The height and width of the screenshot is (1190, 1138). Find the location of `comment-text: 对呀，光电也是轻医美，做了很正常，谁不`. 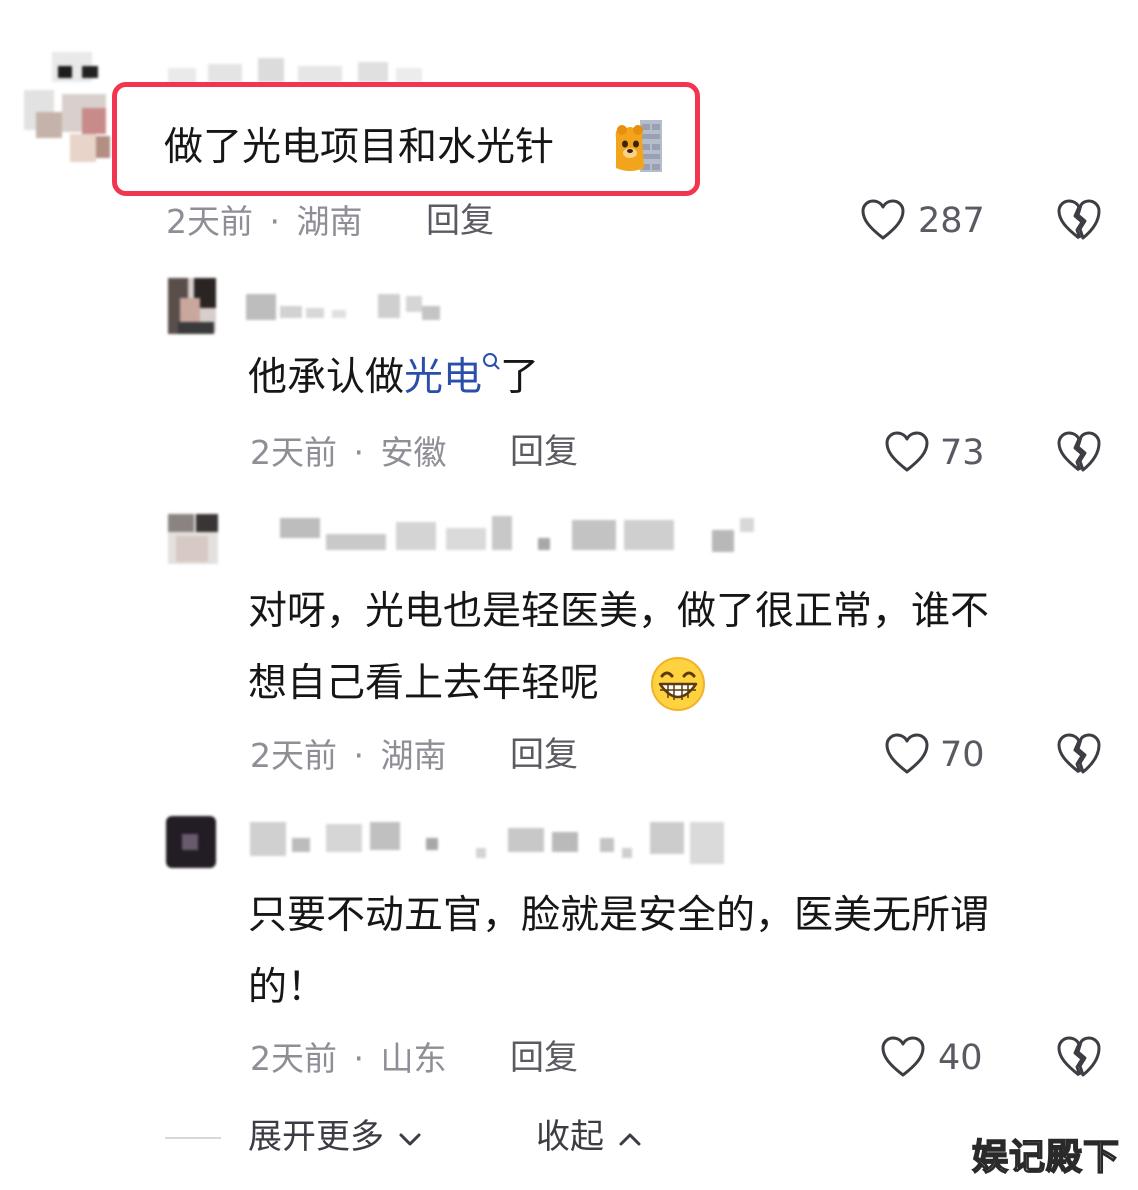

comment-text: 对呀，光电也是轻医美，做了很正常，谁不 is located at coordinates (618, 611).